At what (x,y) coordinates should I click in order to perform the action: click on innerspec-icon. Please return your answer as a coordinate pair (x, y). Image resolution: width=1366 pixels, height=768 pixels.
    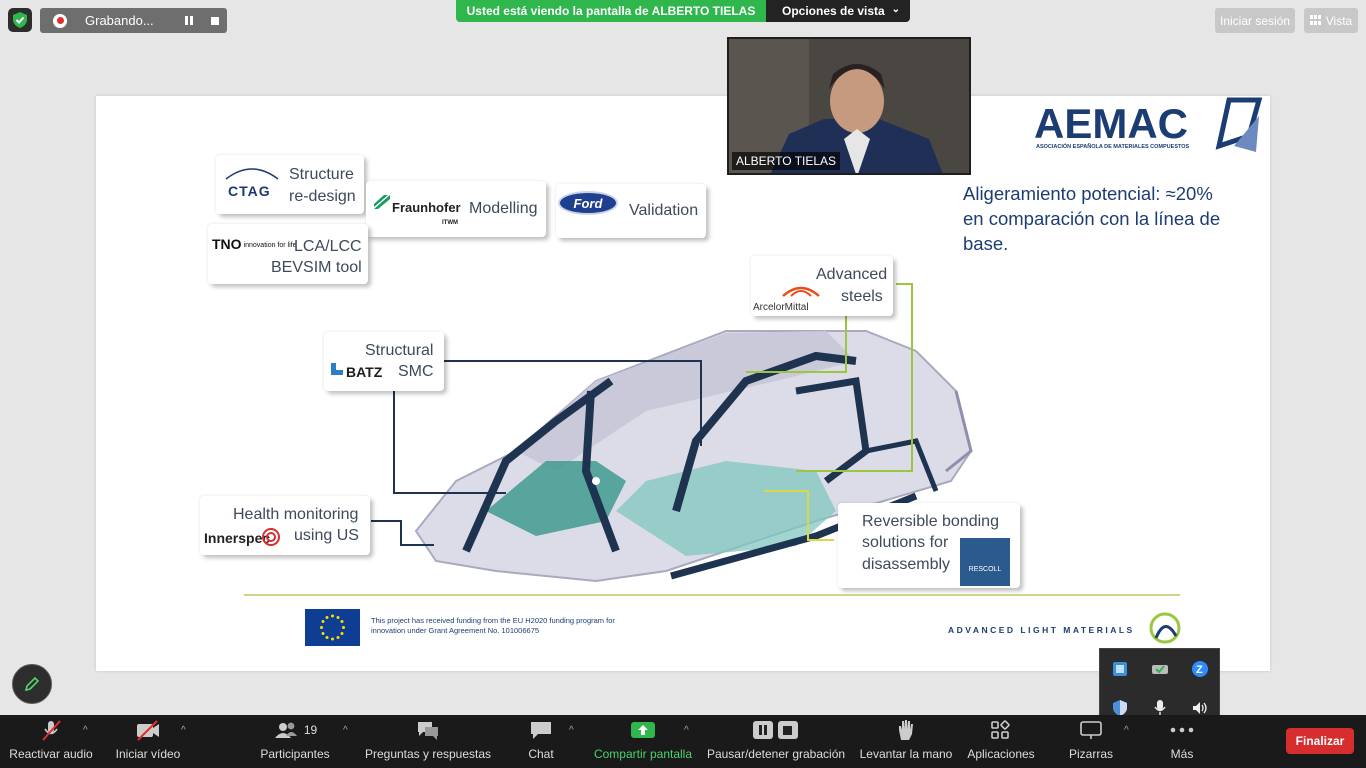
    Looking at the image, I should click on (271, 537).